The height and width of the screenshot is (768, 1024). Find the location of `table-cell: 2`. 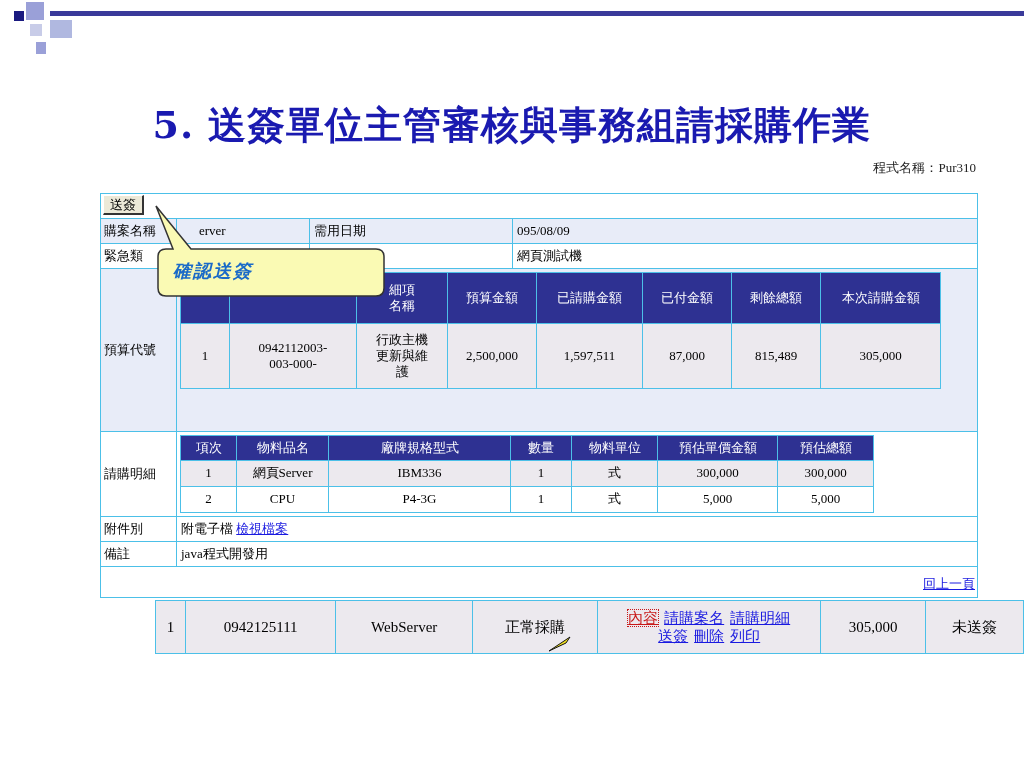

table-cell: 2 is located at coordinates (208, 499).